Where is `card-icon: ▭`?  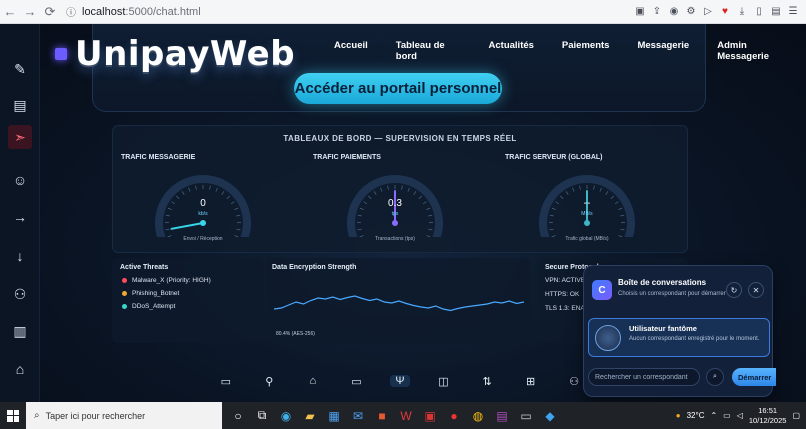 card-icon: ▭ is located at coordinates (356, 381).